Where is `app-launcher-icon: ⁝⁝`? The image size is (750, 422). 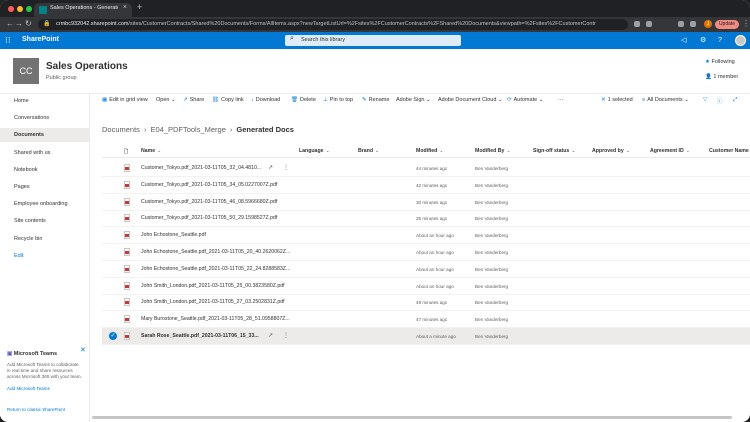
app-launcher-icon: ⁝⁝ is located at coordinates (9, 40).